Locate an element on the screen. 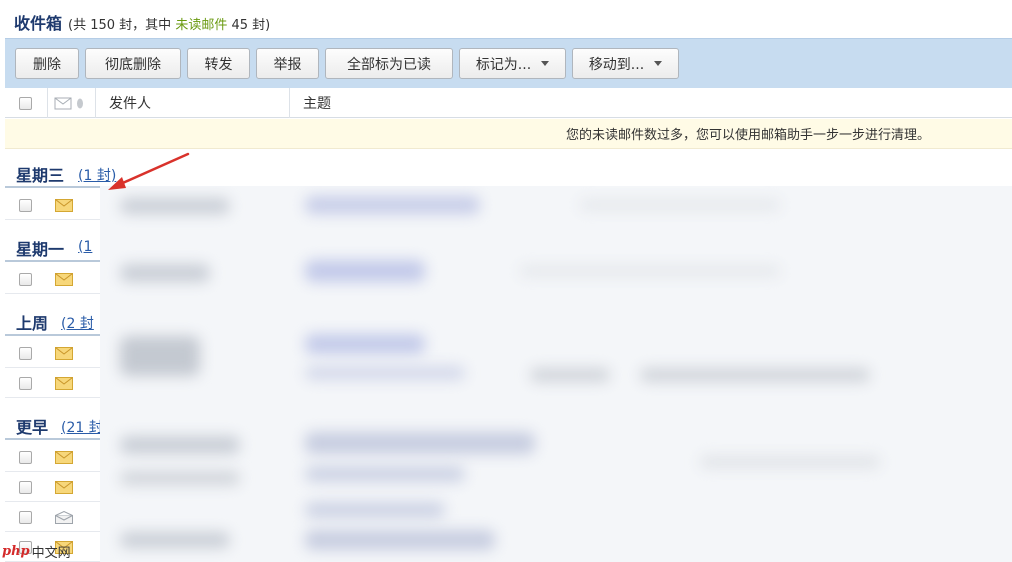 The image size is (1012, 562). group-count-link: (21 封 is located at coordinates (82, 427).